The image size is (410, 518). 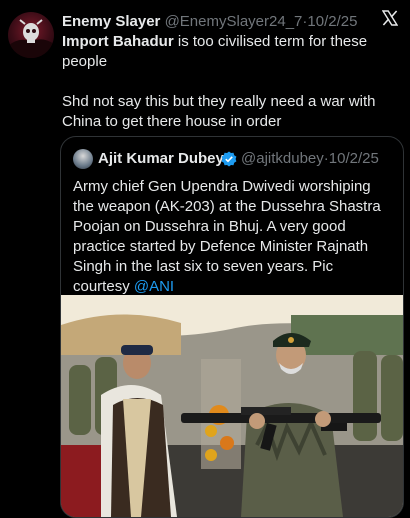 I want to click on tweet-header: Enemy Slayer @EnemySlayer24_7·10/2/25, so click(x=216, y=21).